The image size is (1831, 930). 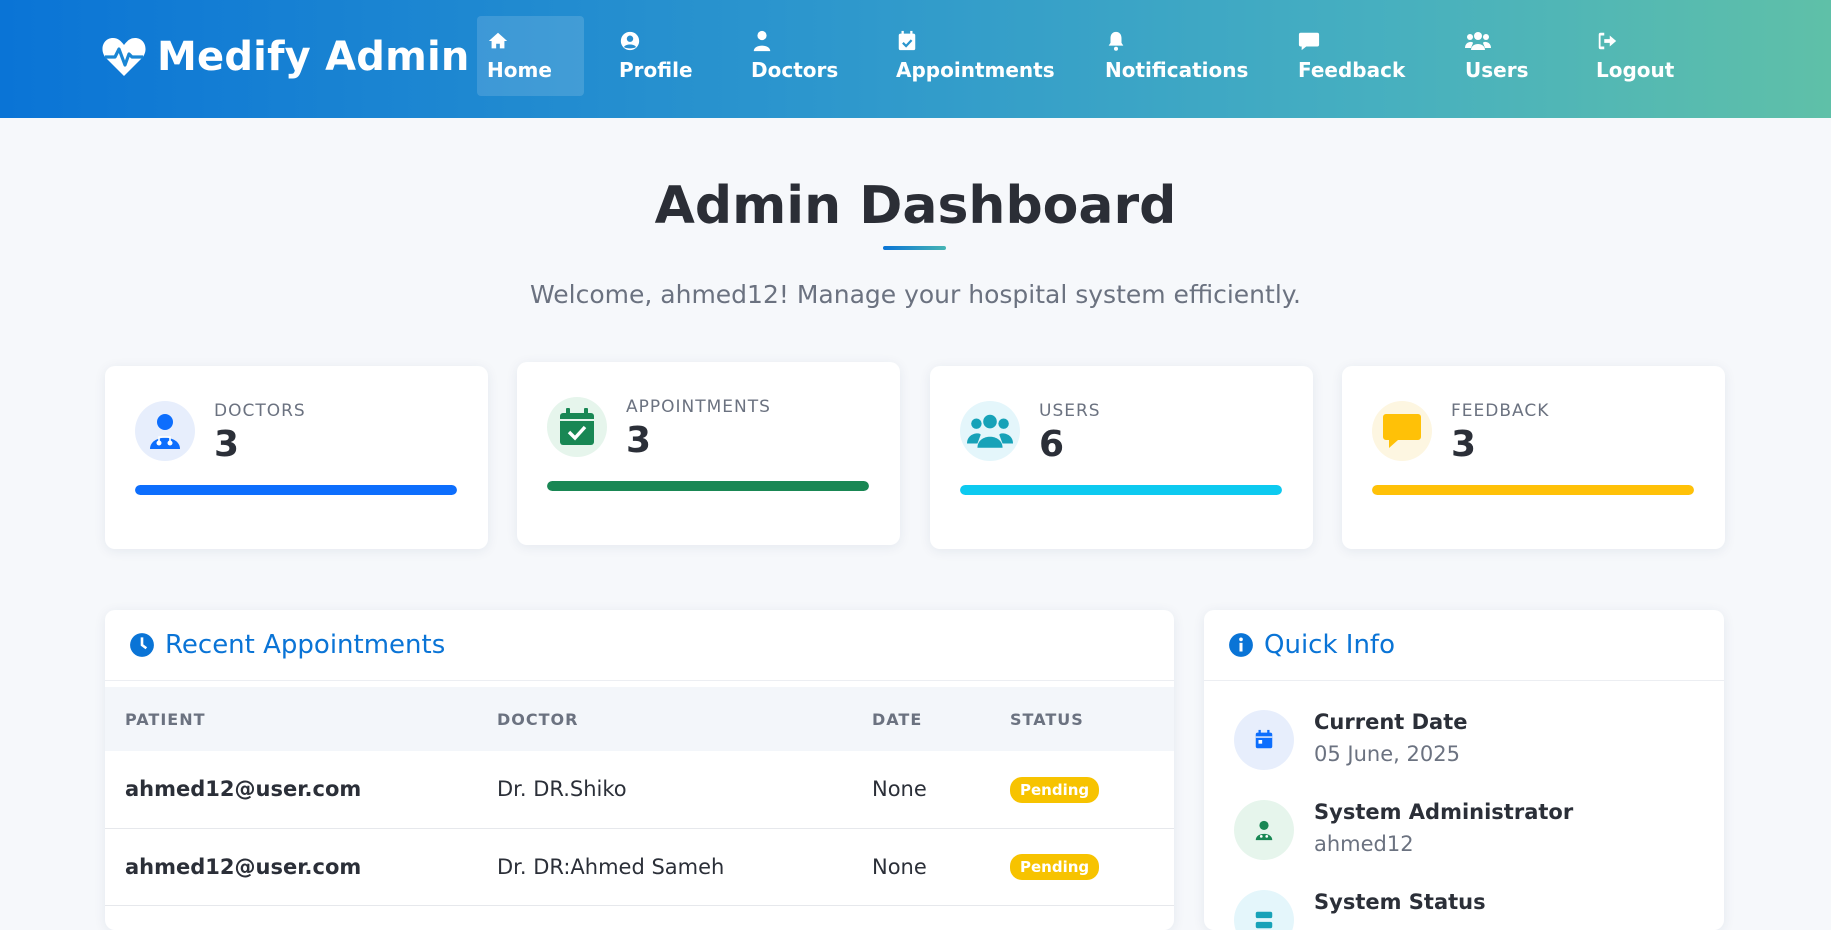 What do you see at coordinates (1052, 444) in the screenshot?
I see `stat-value: 6` at bounding box center [1052, 444].